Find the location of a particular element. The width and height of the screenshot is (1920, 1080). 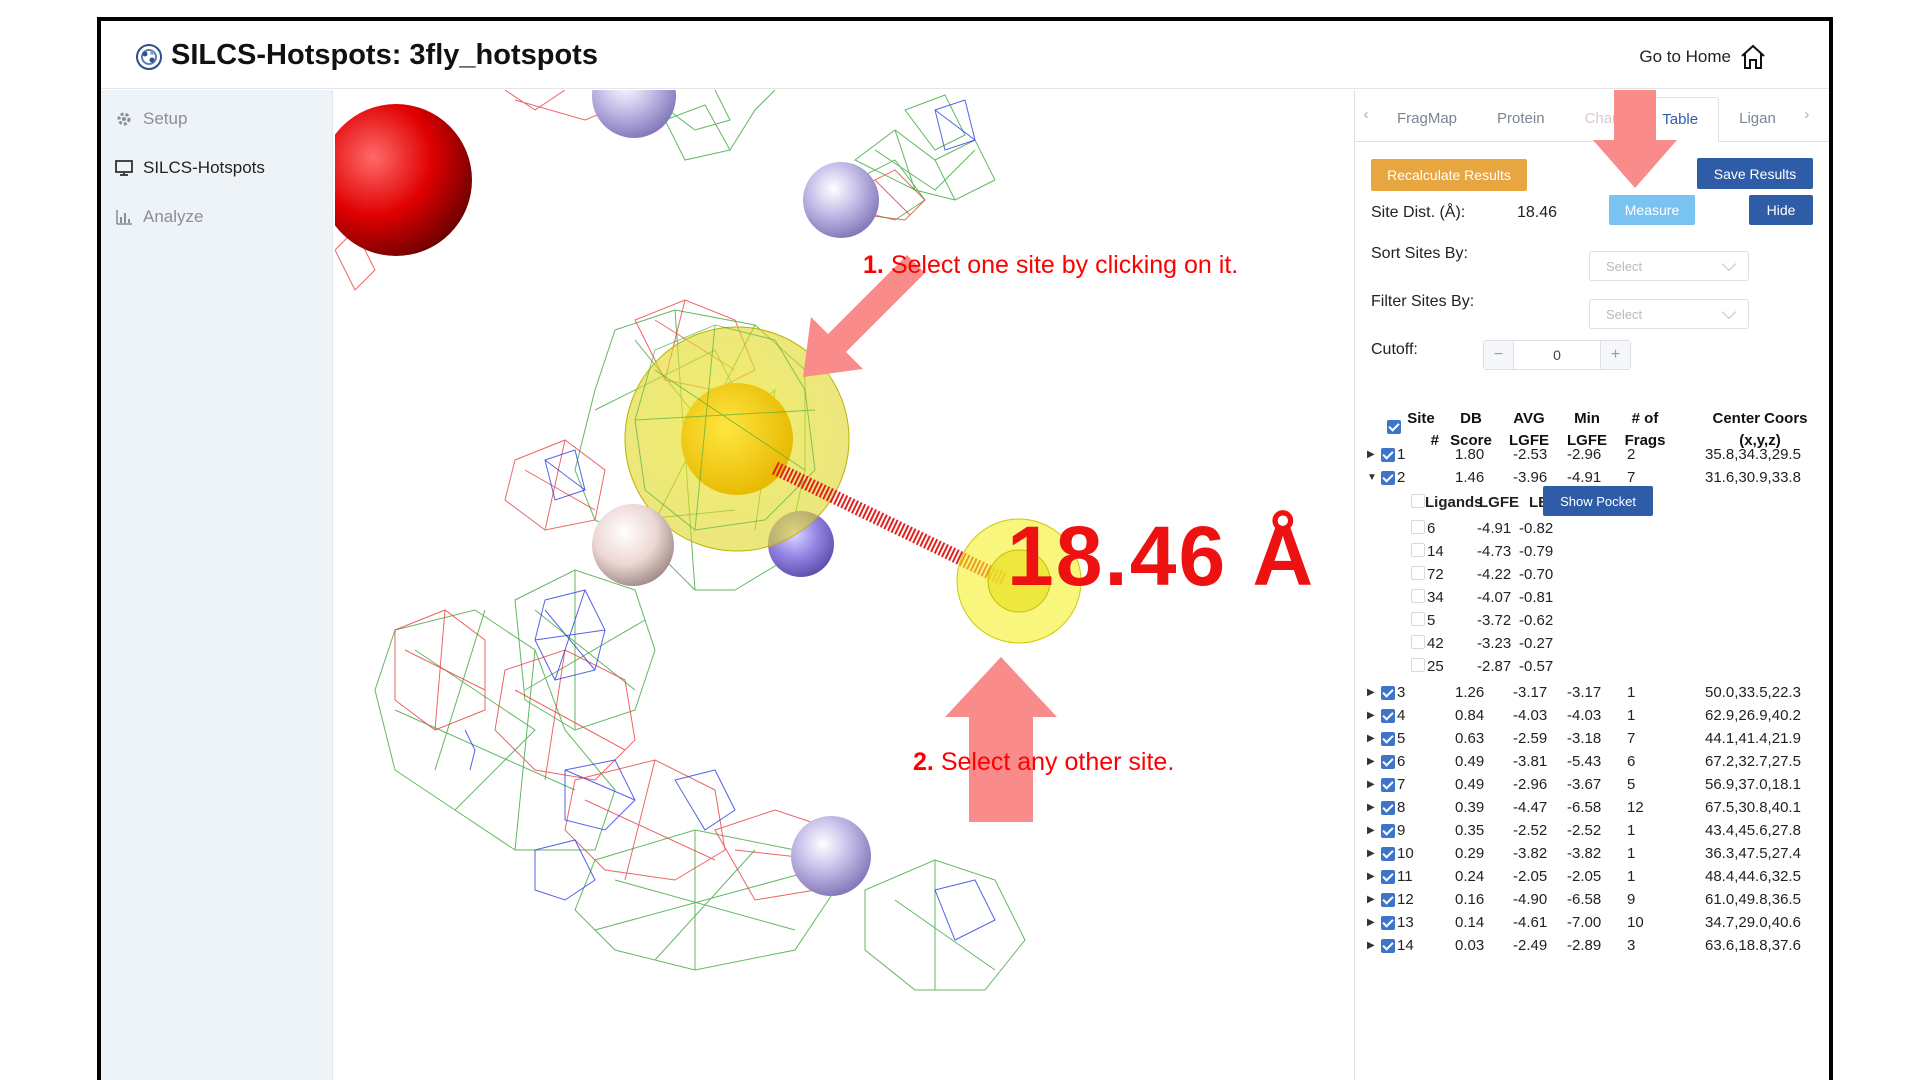

ligand-id: 34 is located at coordinates (1435, 597).